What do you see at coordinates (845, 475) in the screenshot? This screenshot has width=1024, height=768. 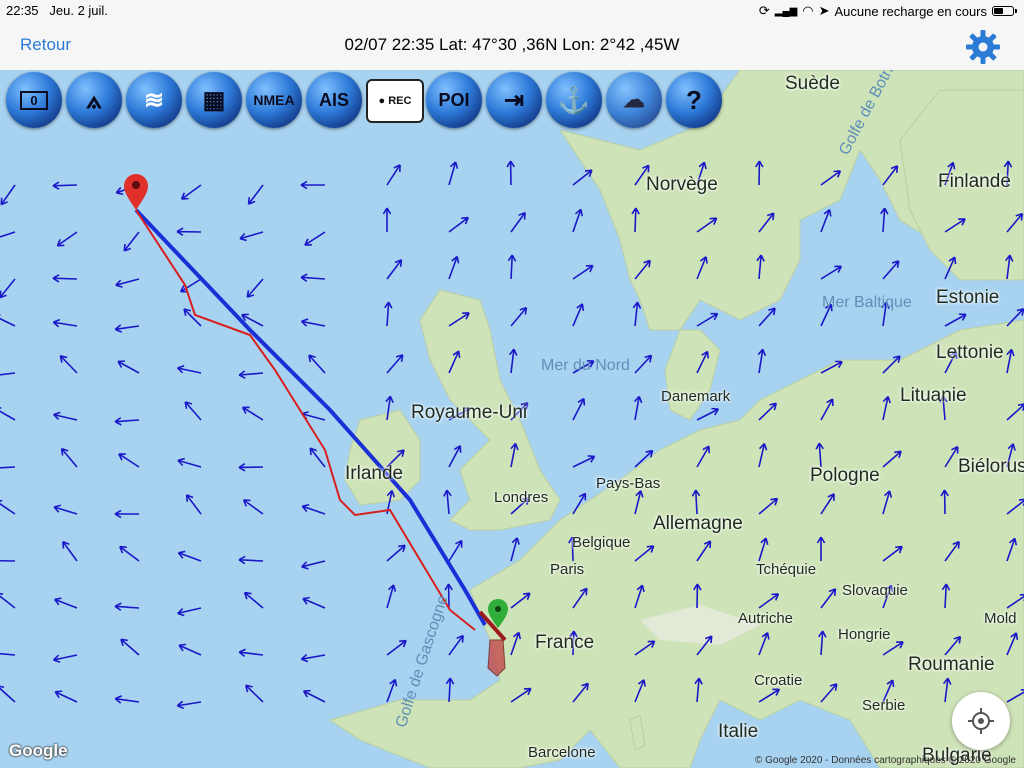 I see `label-pologne: Pologne` at bounding box center [845, 475].